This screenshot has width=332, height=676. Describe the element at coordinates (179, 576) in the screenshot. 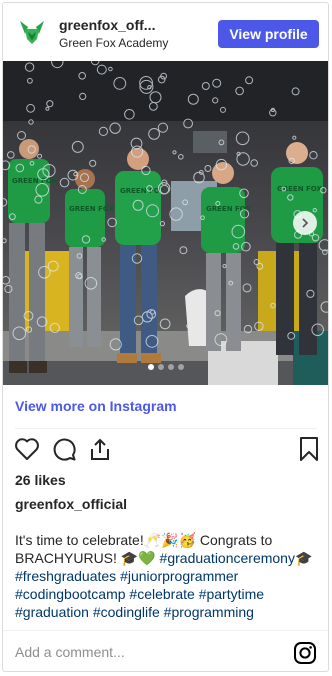

I see `hashtag: #juniorprogrammer` at that location.